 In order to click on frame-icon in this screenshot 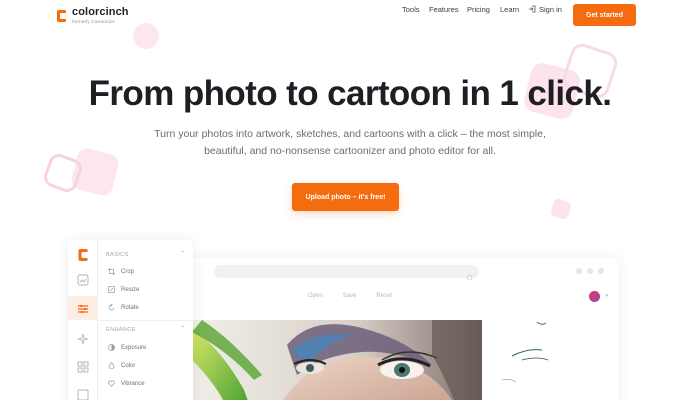, I will do `click(83, 394)`.